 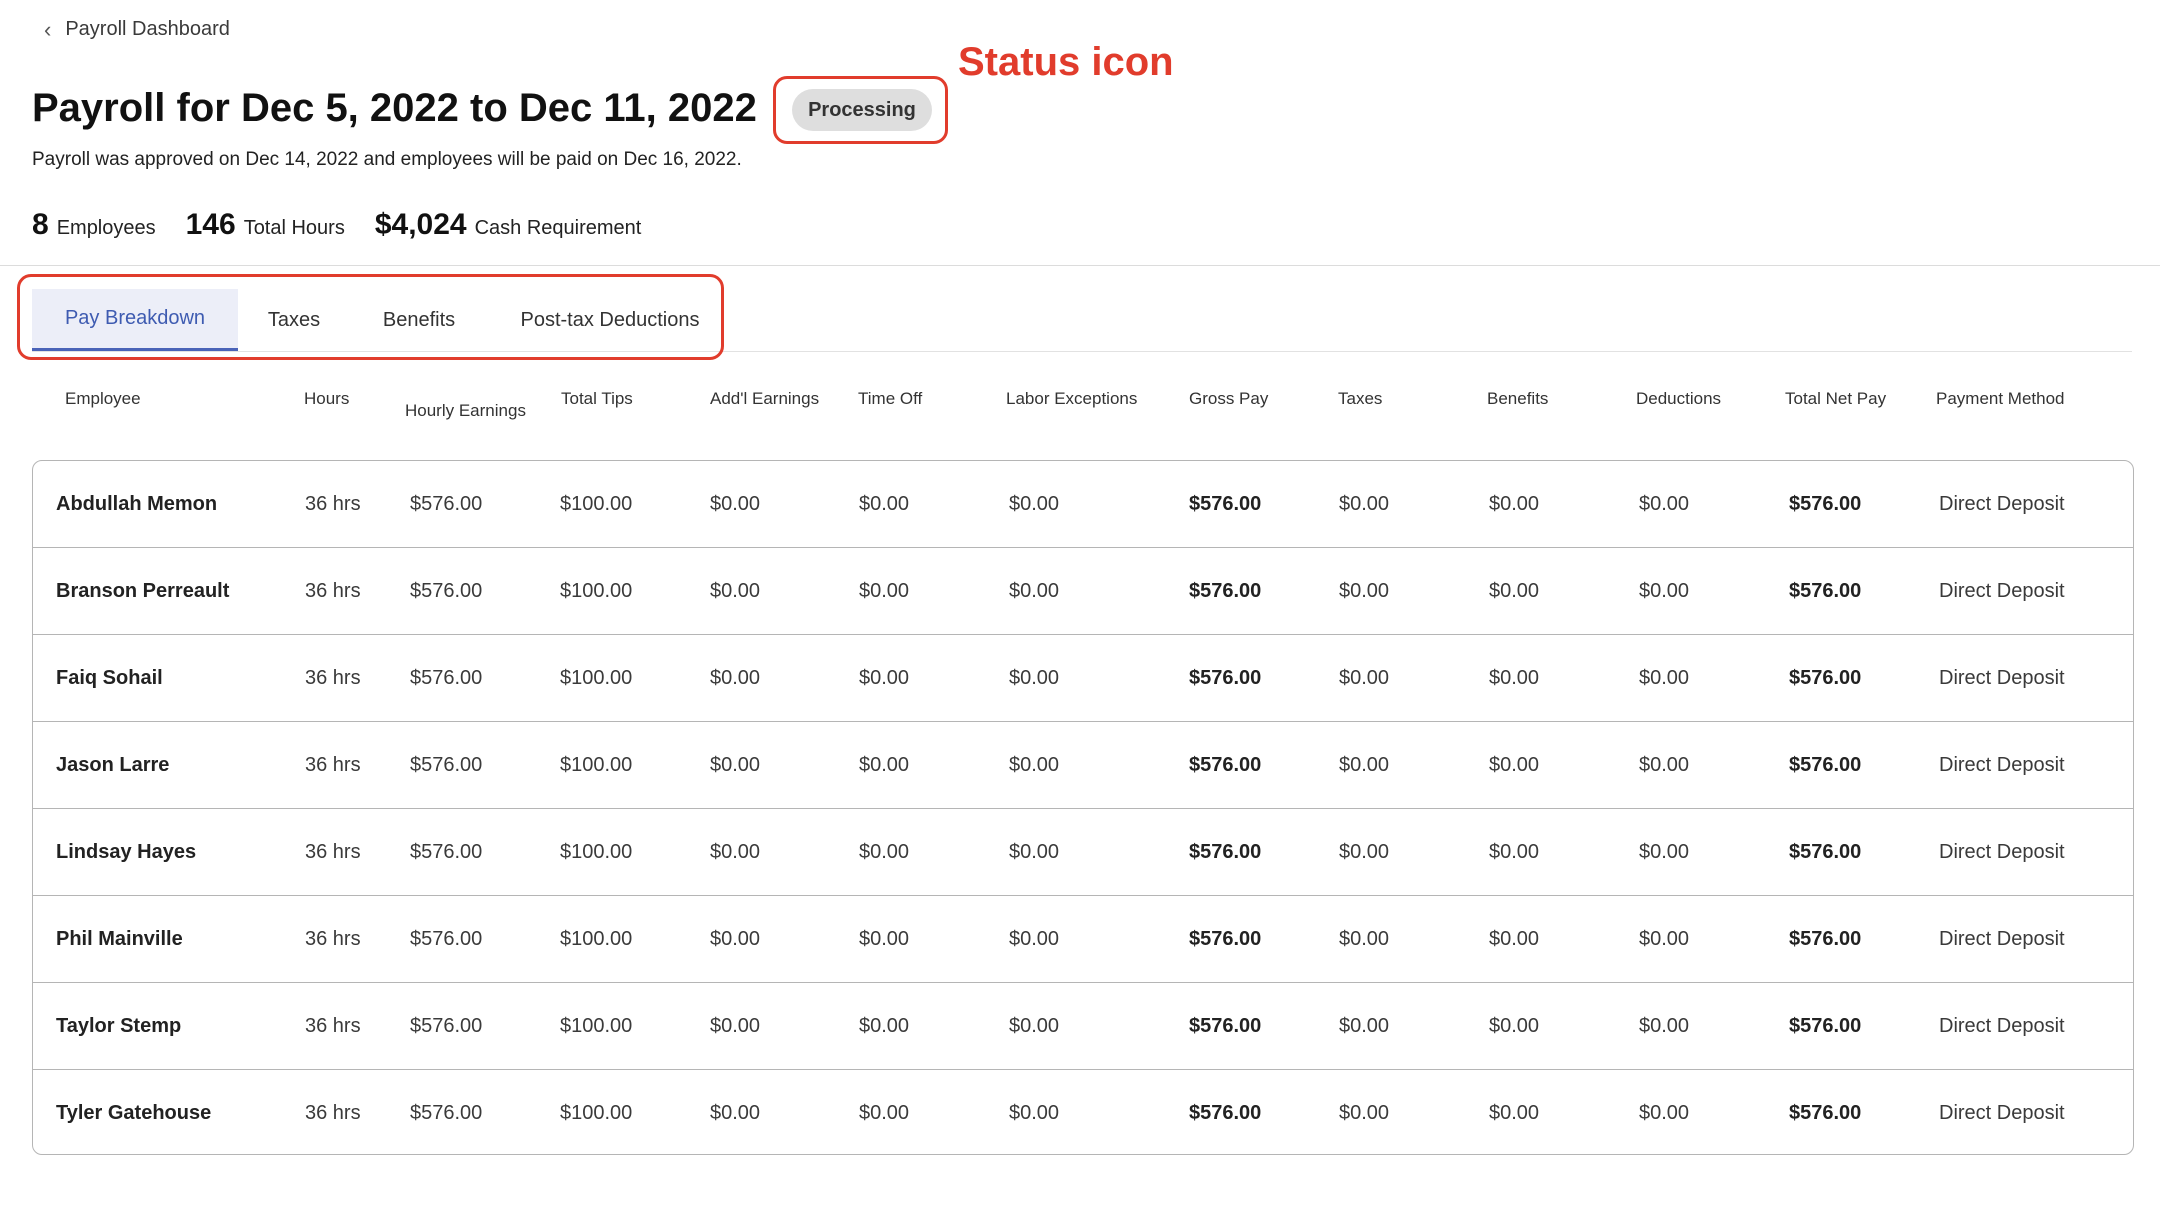 I want to click on cell-employee: Abdullah Memon, so click(x=137, y=504).